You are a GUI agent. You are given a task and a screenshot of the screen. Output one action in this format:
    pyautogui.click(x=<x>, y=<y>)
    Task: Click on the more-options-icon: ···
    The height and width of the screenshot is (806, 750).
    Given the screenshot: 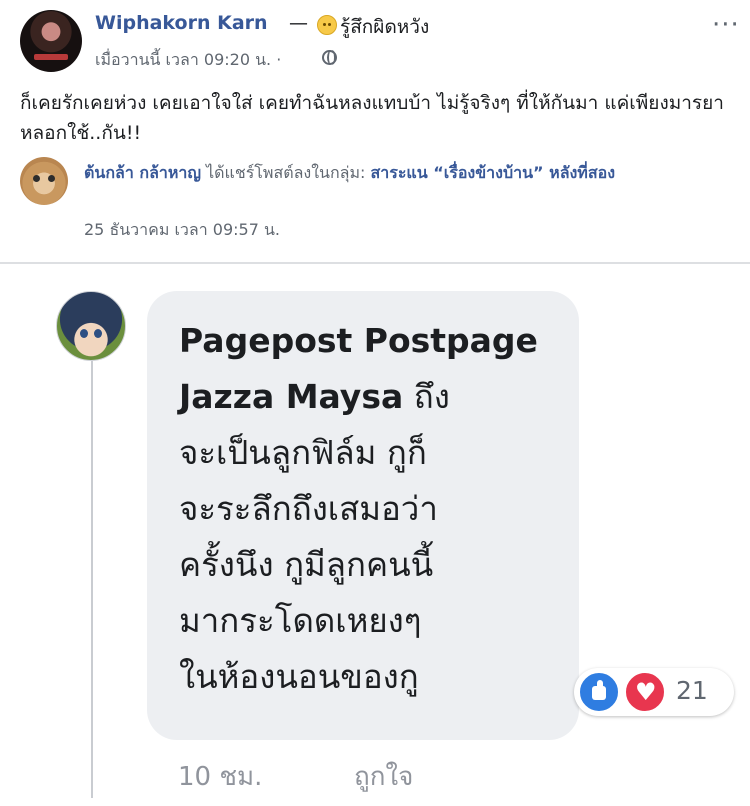 What is the action you would take?
    pyautogui.click(x=726, y=25)
    